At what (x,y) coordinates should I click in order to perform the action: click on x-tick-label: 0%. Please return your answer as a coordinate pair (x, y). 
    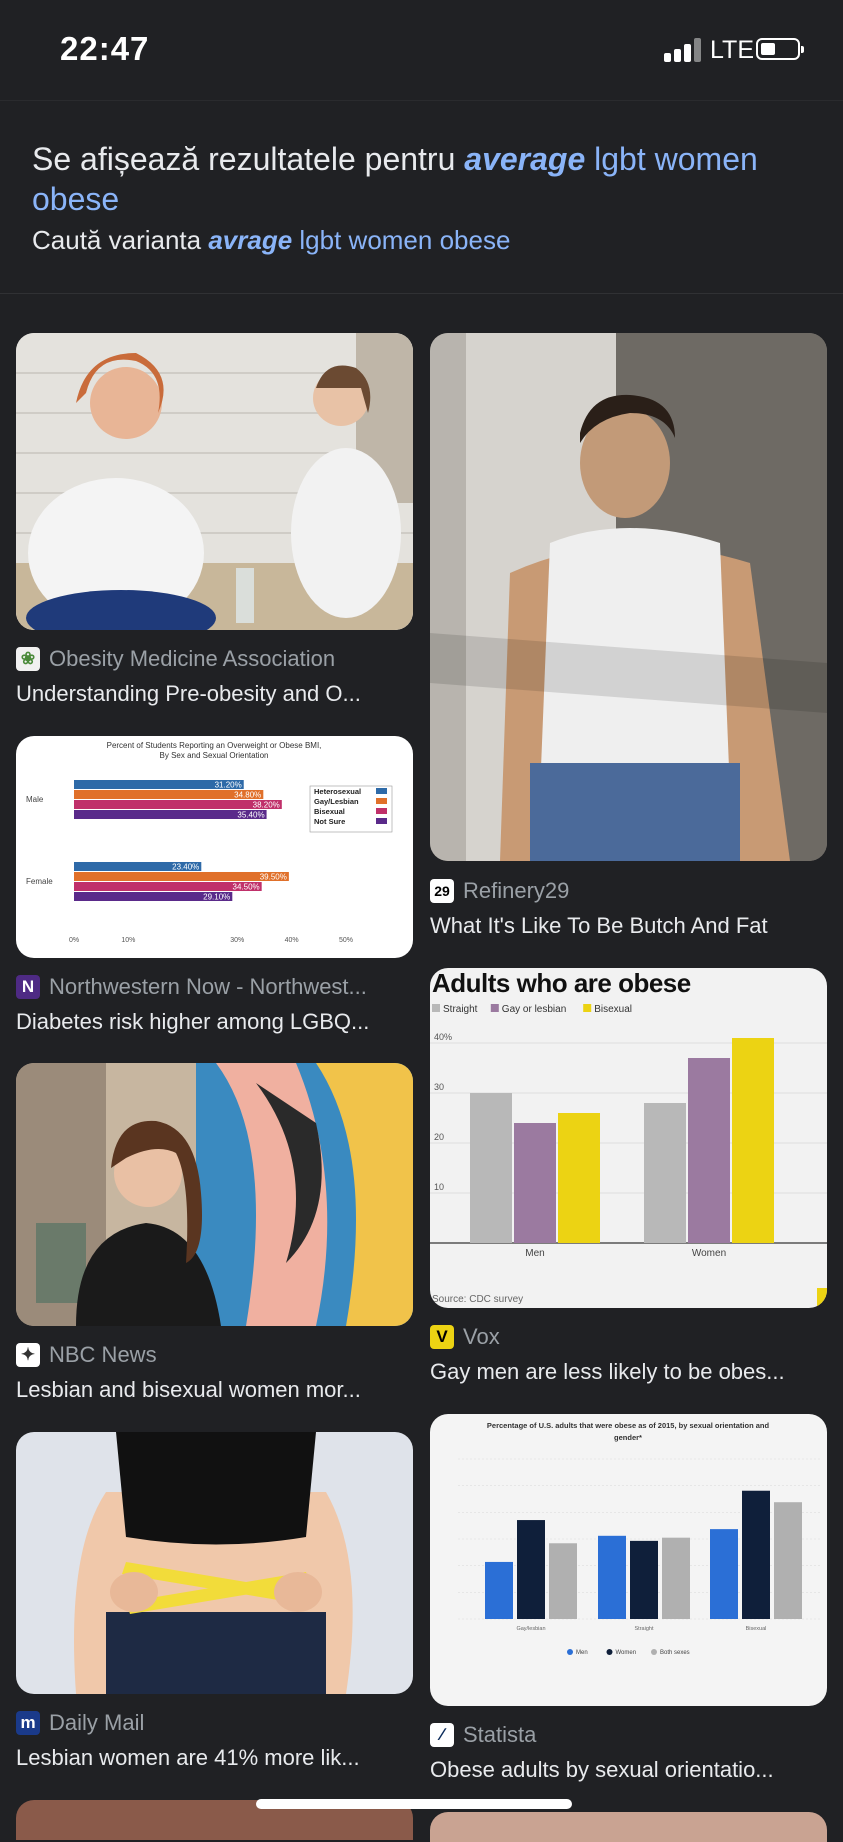
    Looking at the image, I should click on (74, 940).